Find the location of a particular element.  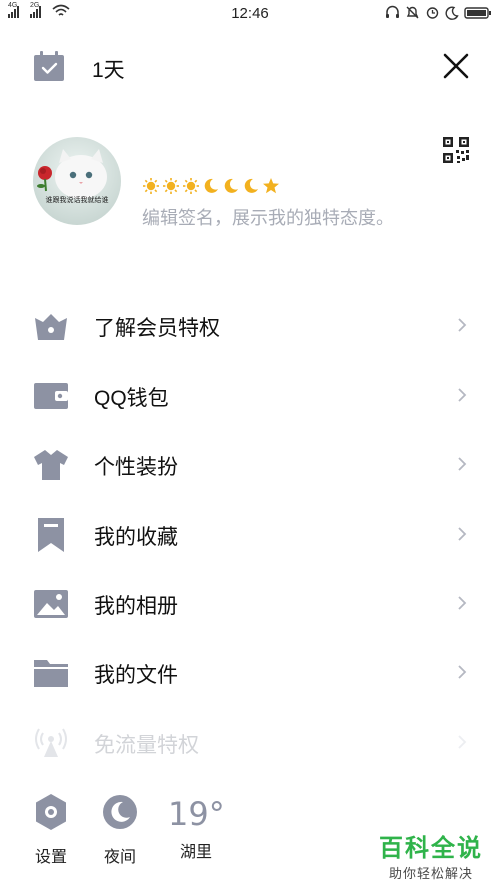

avatar: 谁跟我说话我就给谁 is located at coordinates (77, 181).